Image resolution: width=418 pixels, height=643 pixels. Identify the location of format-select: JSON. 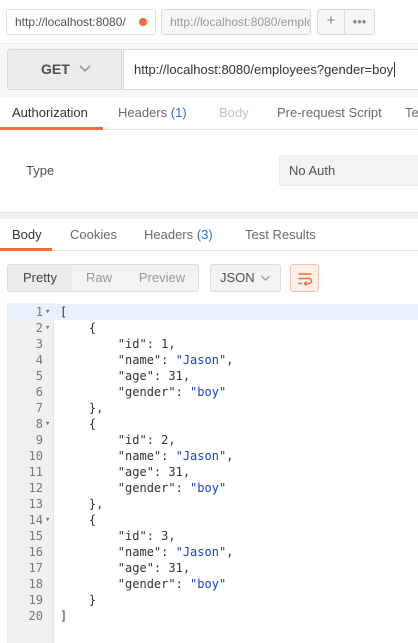
(245, 278).